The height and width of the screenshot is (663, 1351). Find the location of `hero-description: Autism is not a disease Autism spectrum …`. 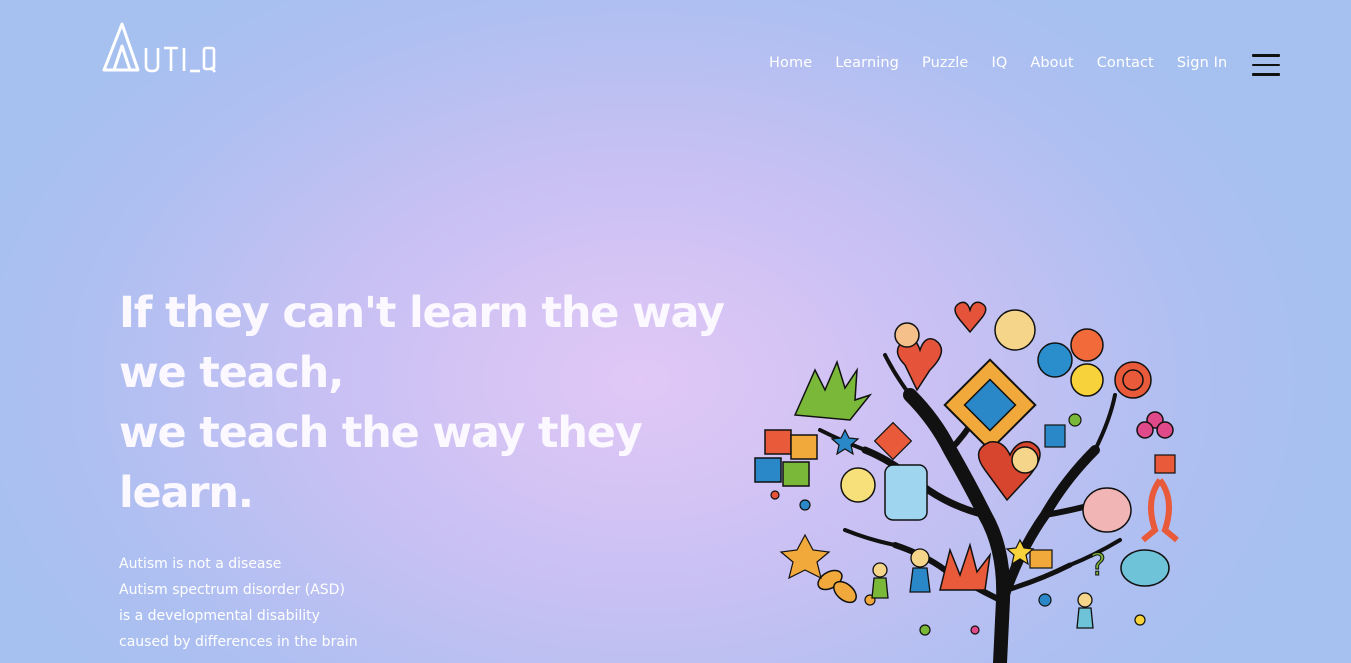

hero-description: Autism is not a disease Autism spectrum … is located at coordinates (238, 603).